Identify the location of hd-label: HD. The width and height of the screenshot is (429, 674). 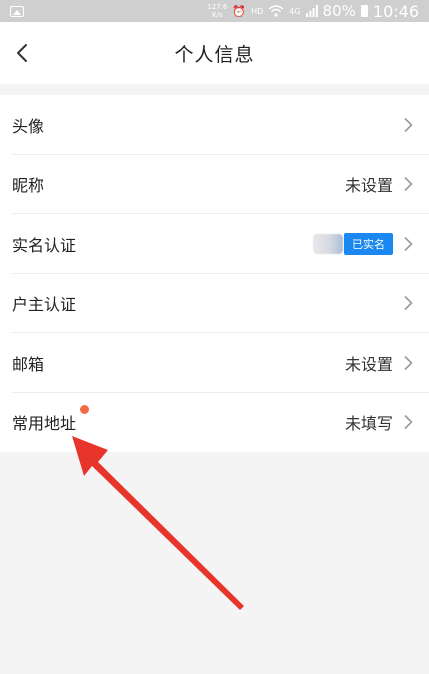
(257, 11).